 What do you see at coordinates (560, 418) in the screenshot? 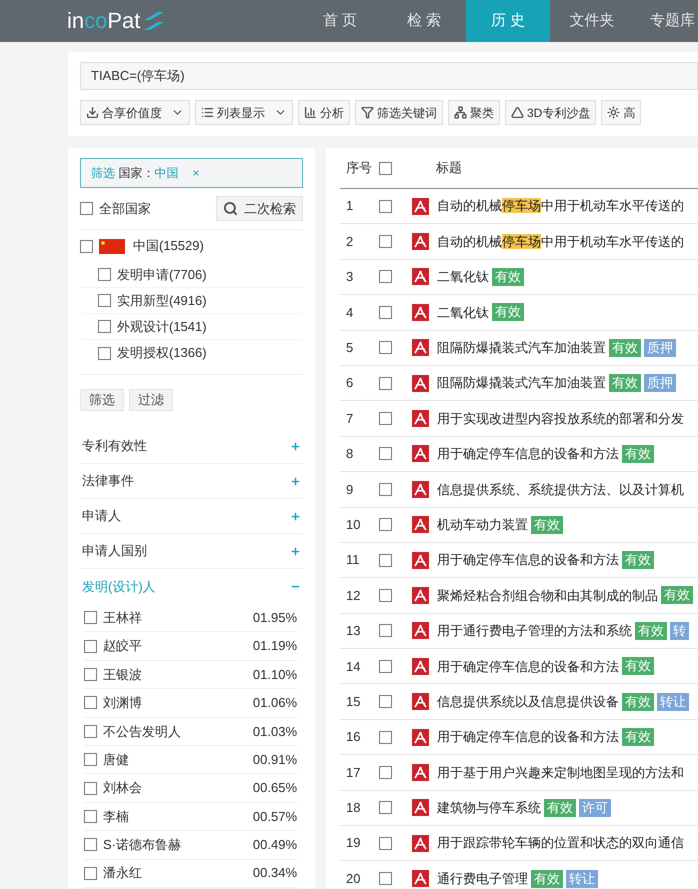
I see `patent-title: 用于实现改进型内容投放系统的部署和分发` at bounding box center [560, 418].